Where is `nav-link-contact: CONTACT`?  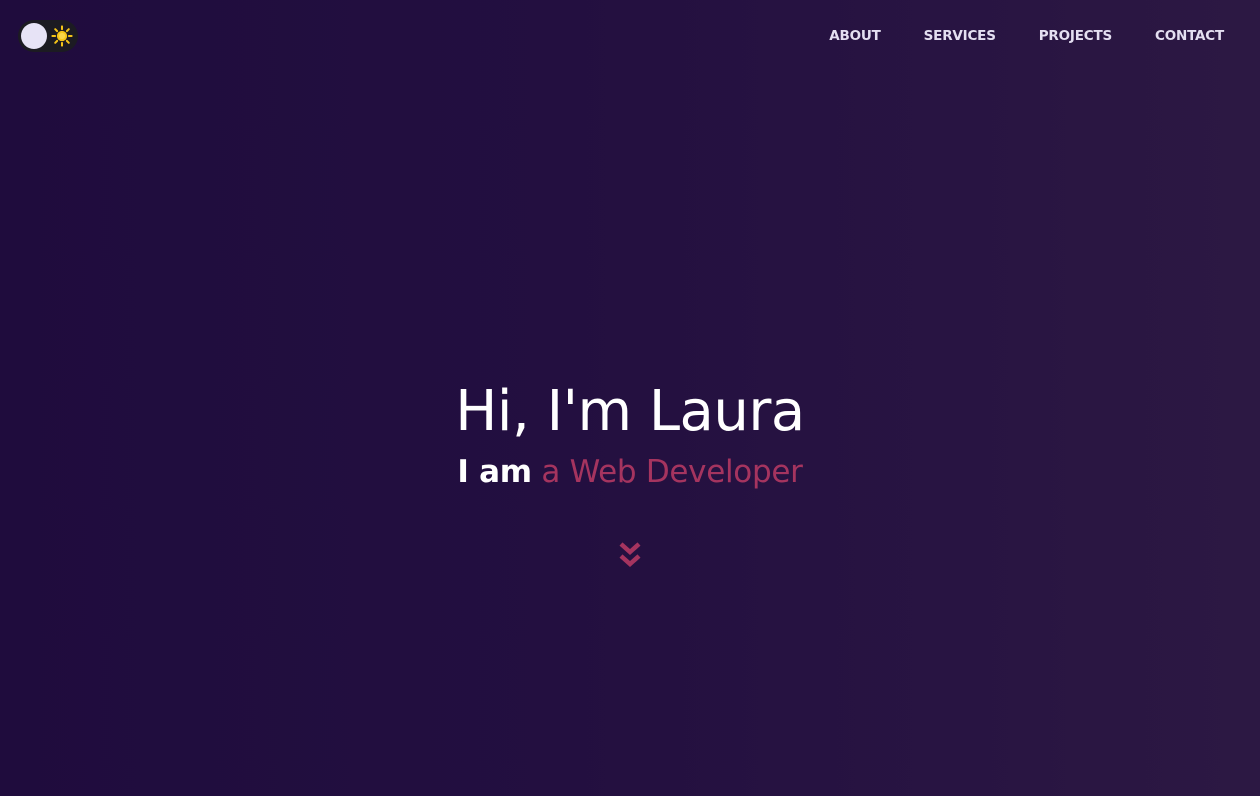
nav-link-contact: CONTACT is located at coordinates (1189, 36).